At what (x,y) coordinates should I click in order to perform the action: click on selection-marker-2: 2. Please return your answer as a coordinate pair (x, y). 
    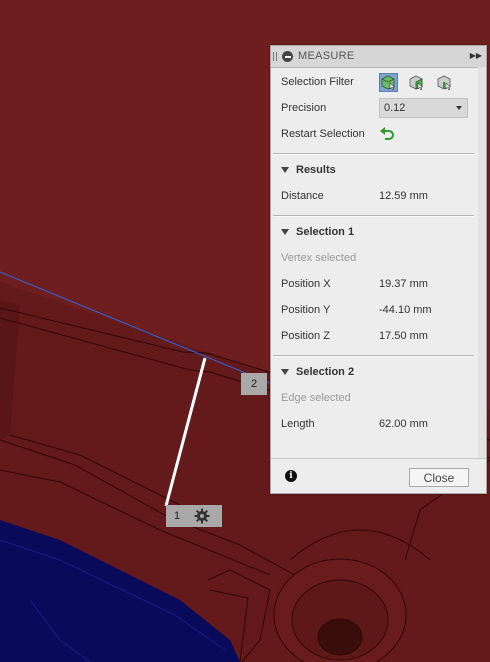
    Looking at the image, I should click on (254, 384).